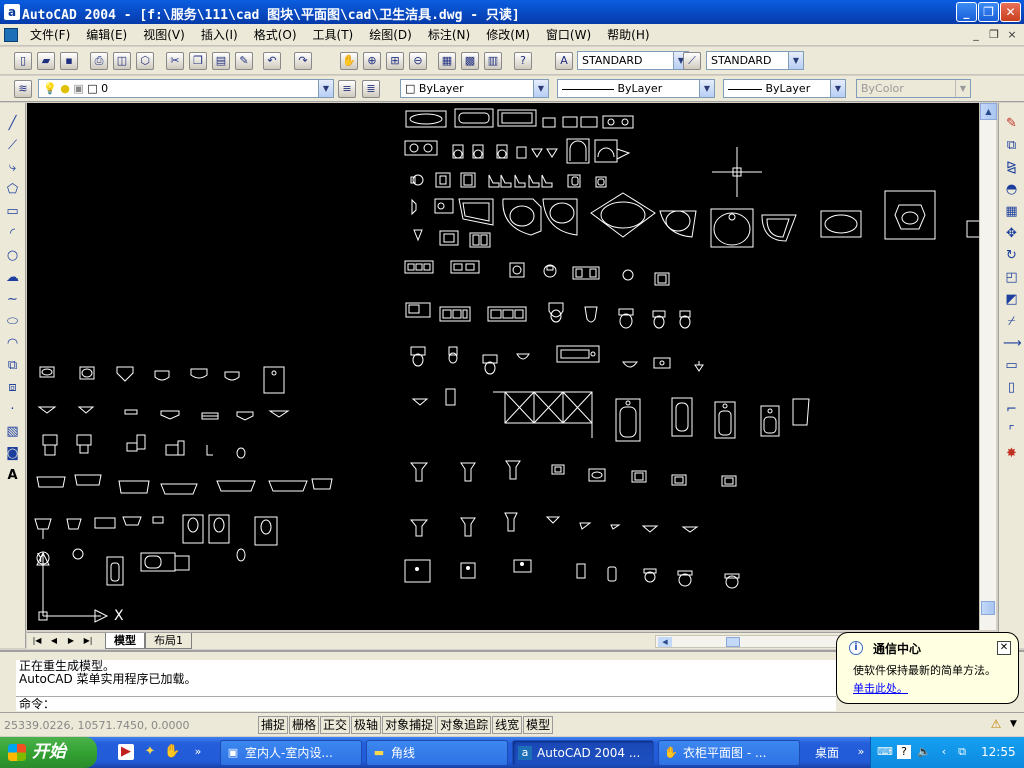 This screenshot has width=1024, height=768. I want to click on cut-icon: ✂, so click(175, 61).